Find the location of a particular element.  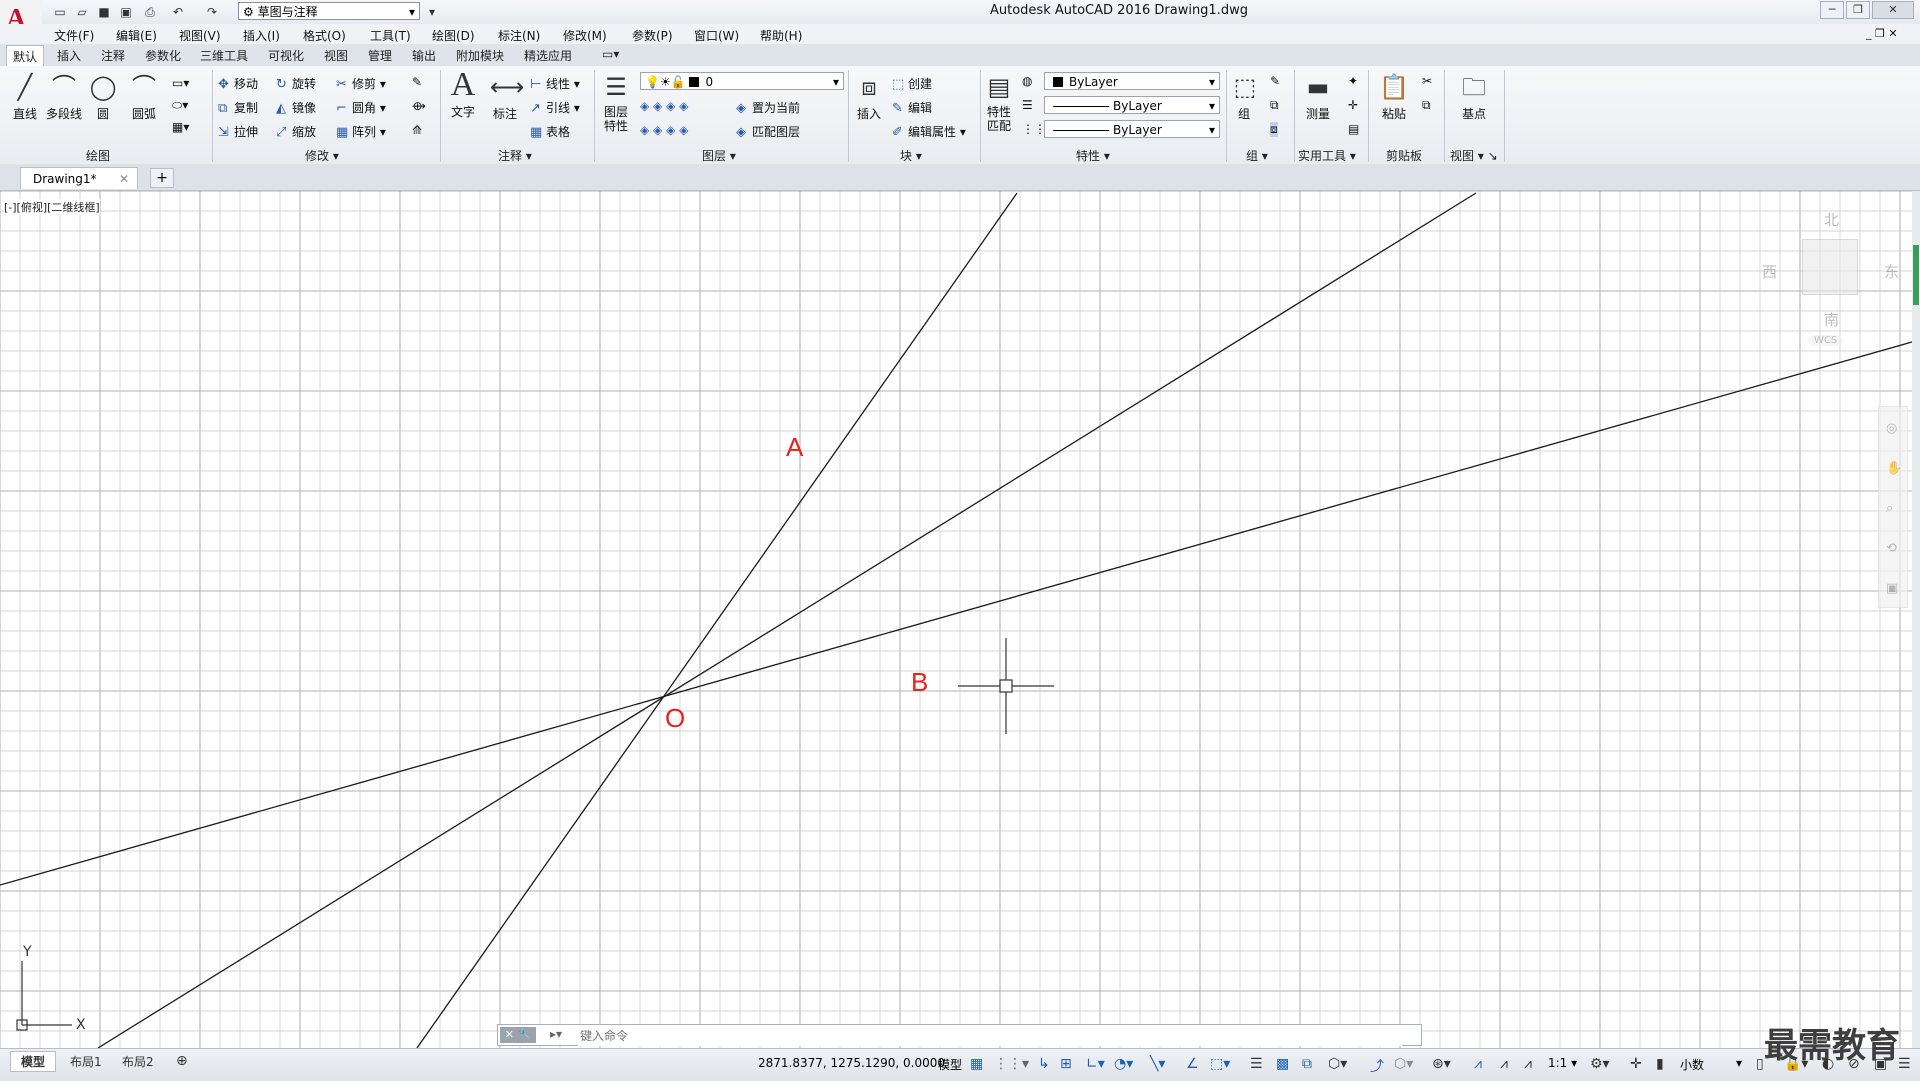

undo-icon: ↶ is located at coordinates (178, 12).